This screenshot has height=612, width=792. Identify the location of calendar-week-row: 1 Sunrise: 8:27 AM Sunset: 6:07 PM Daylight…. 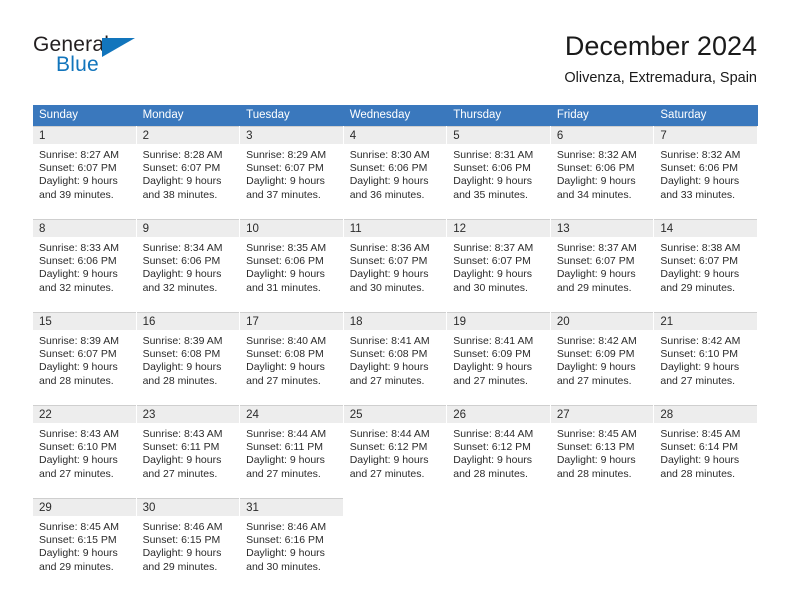
(395, 168).